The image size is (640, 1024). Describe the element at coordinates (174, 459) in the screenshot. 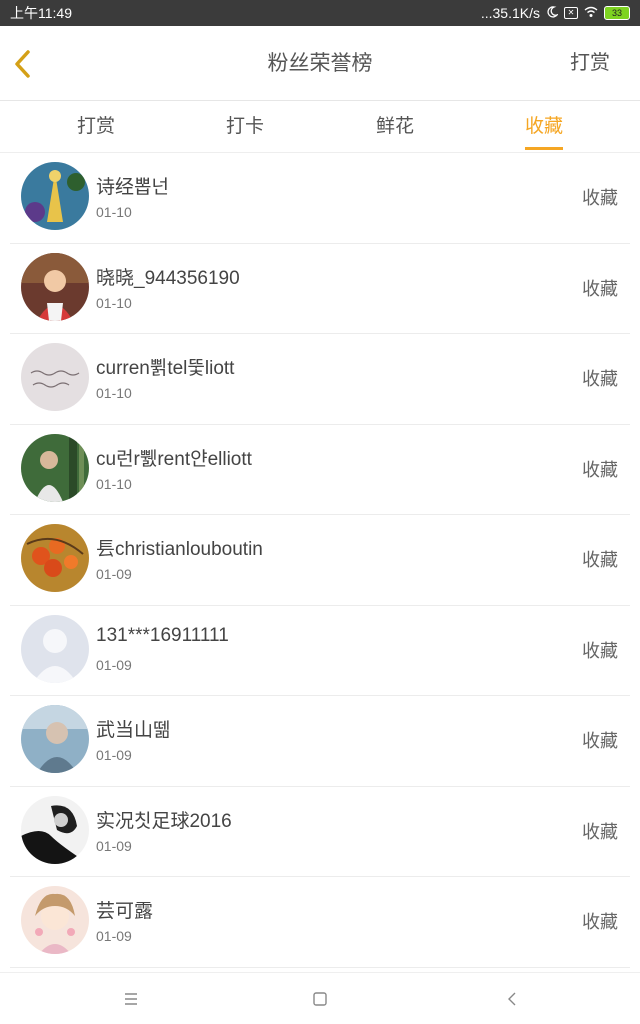

I see `user-name: cu런r쀐rent얀elliott` at that location.